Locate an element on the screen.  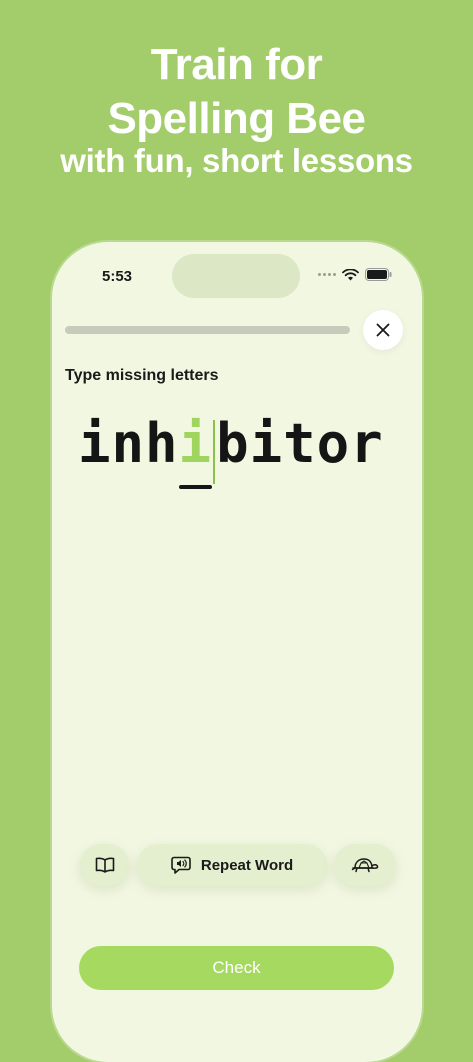
repeat-word-button: Repeat Word is located at coordinates (232, 865).